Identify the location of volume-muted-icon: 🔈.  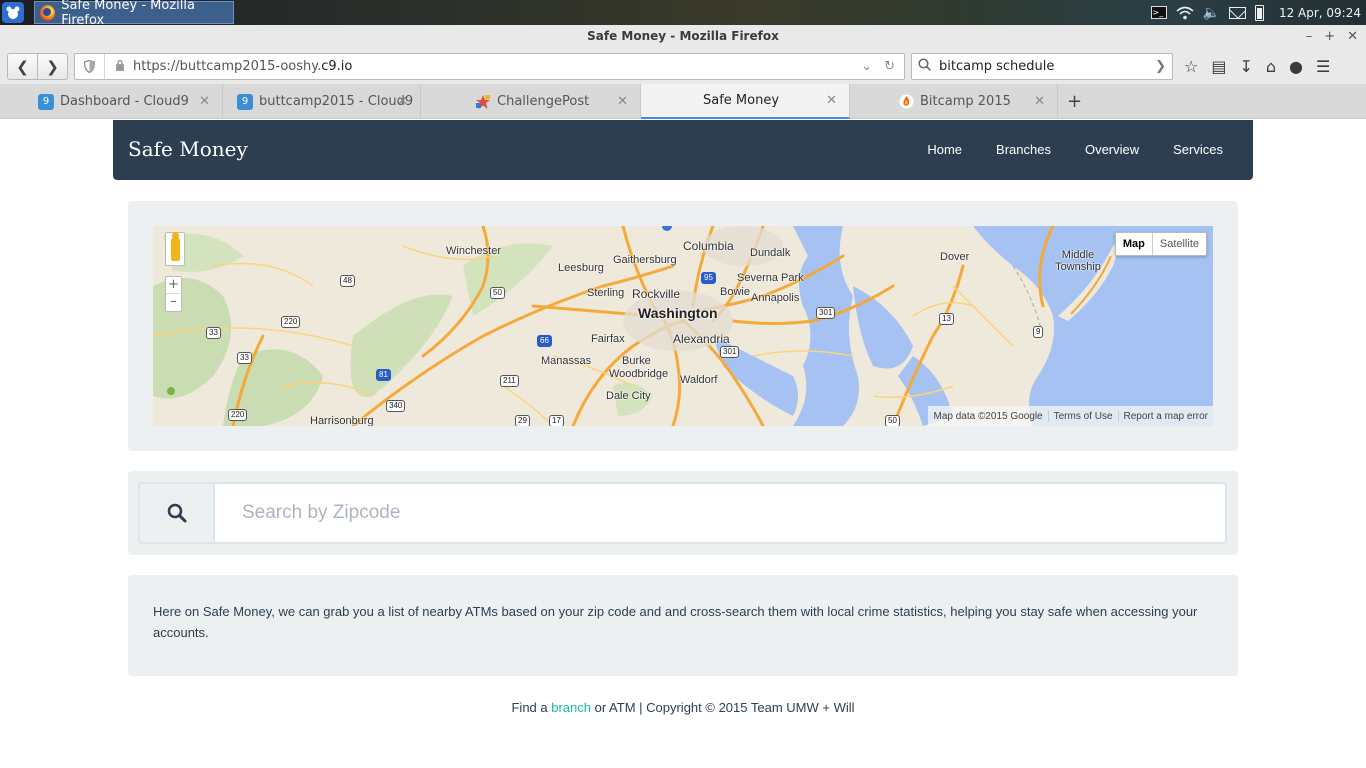
(1211, 13).